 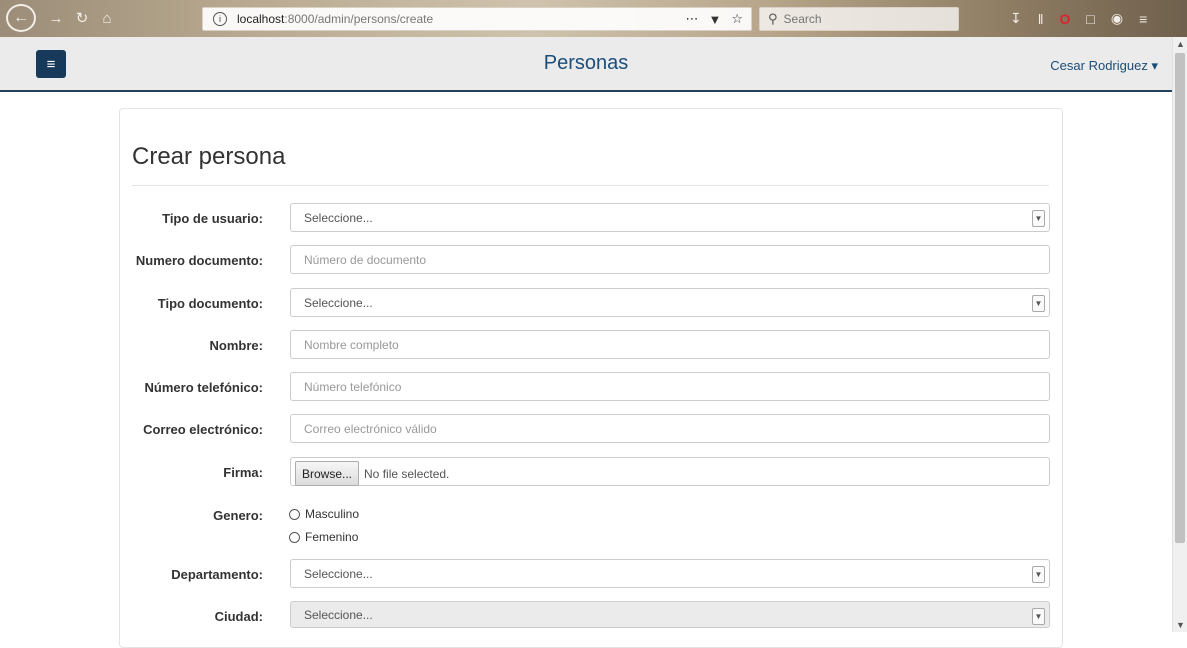 What do you see at coordinates (670, 344) in the screenshot?
I see `nombre-input: Nombre completo` at bounding box center [670, 344].